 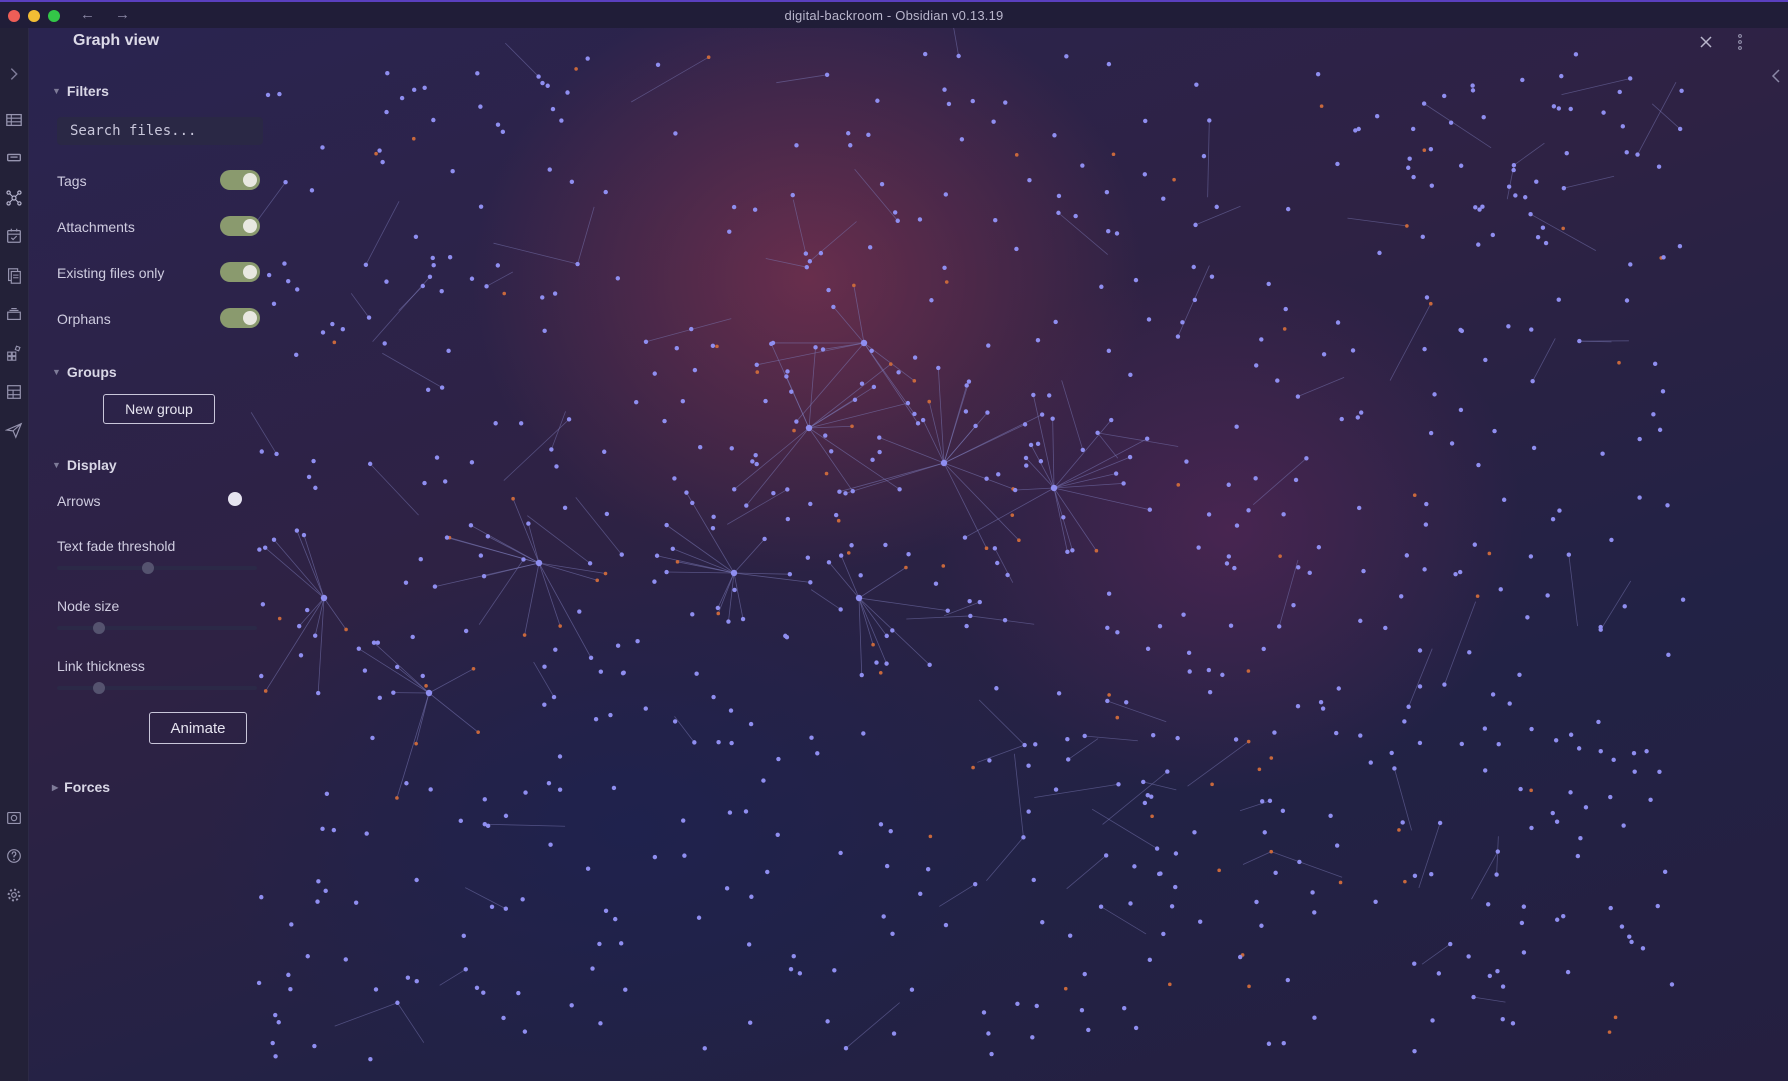 I want to click on settings-icon, so click(x=14, y=895).